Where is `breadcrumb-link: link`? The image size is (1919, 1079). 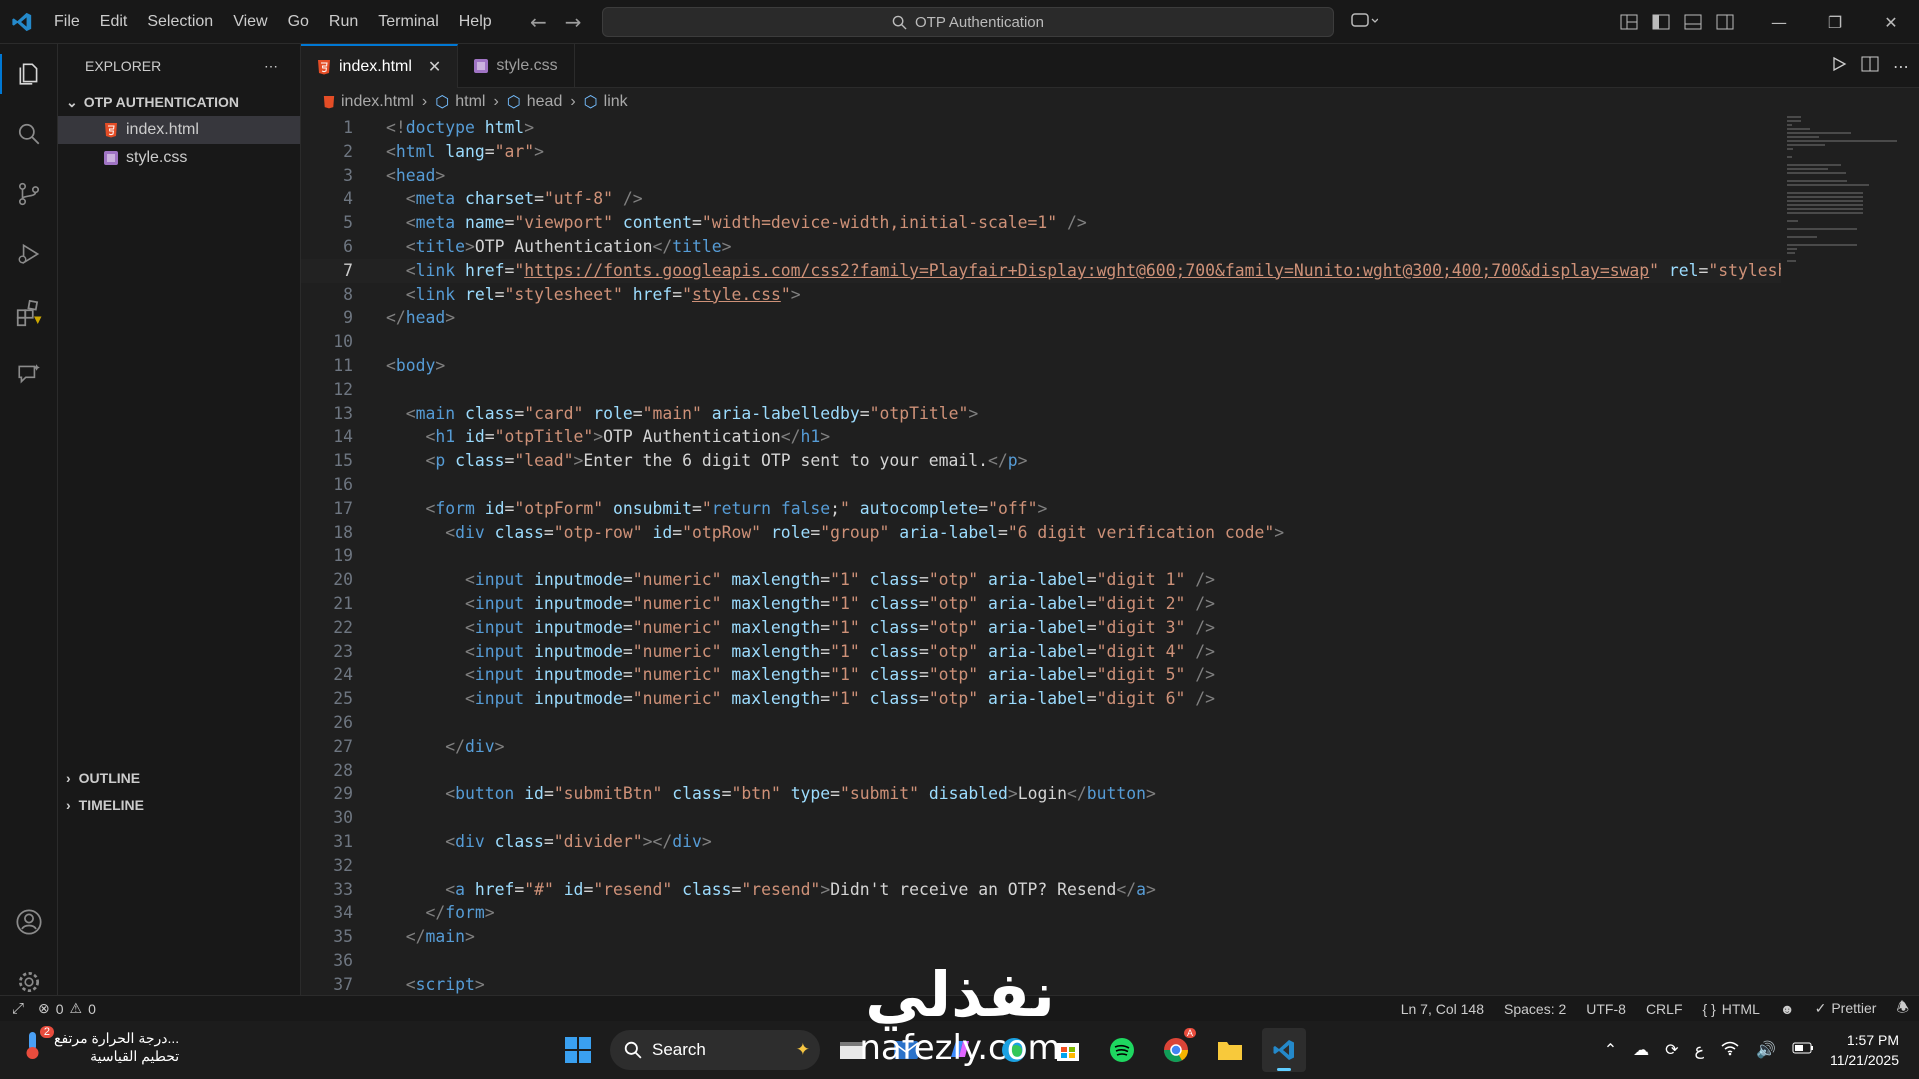
breadcrumb-link: link is located at coordinates (616, 102).